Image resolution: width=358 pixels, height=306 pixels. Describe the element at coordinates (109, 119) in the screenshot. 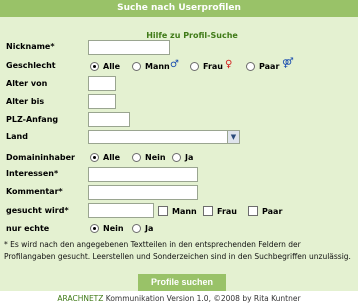

I see `plz-input` at that location.